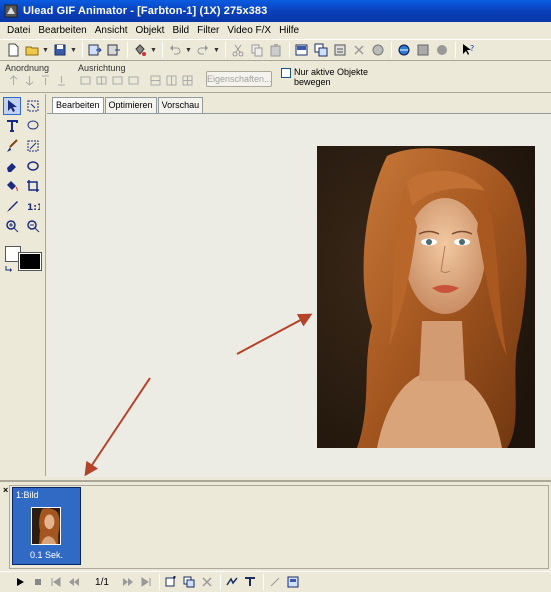 Image resolution: width=551 pixels, height=592 pixels. What do you see at coordinates (20, 582) in the screenshot?
I see `play-button` at bounding box center [20, 582].